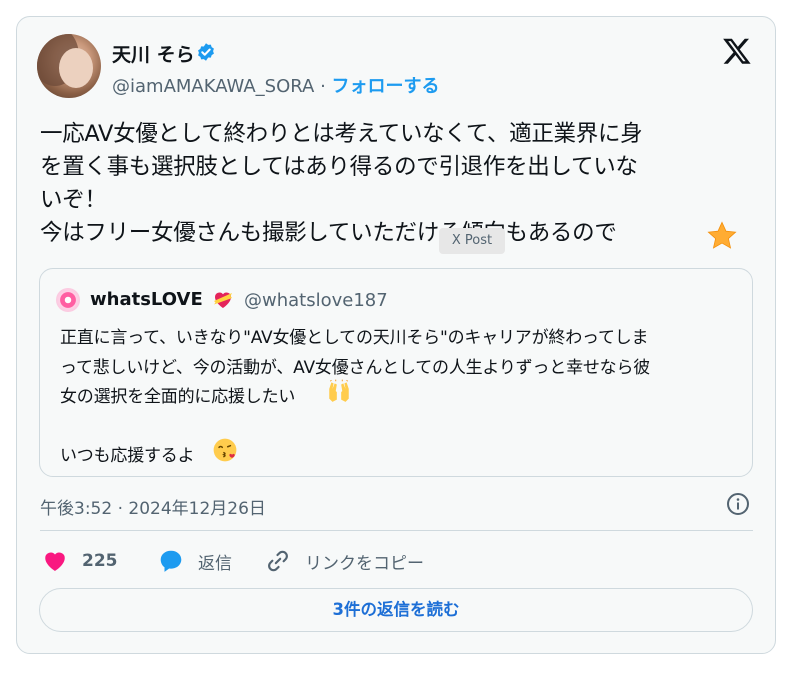 The width and height of the screenshot is (800, 675). I want to click on info-icon, so click(738, 504).